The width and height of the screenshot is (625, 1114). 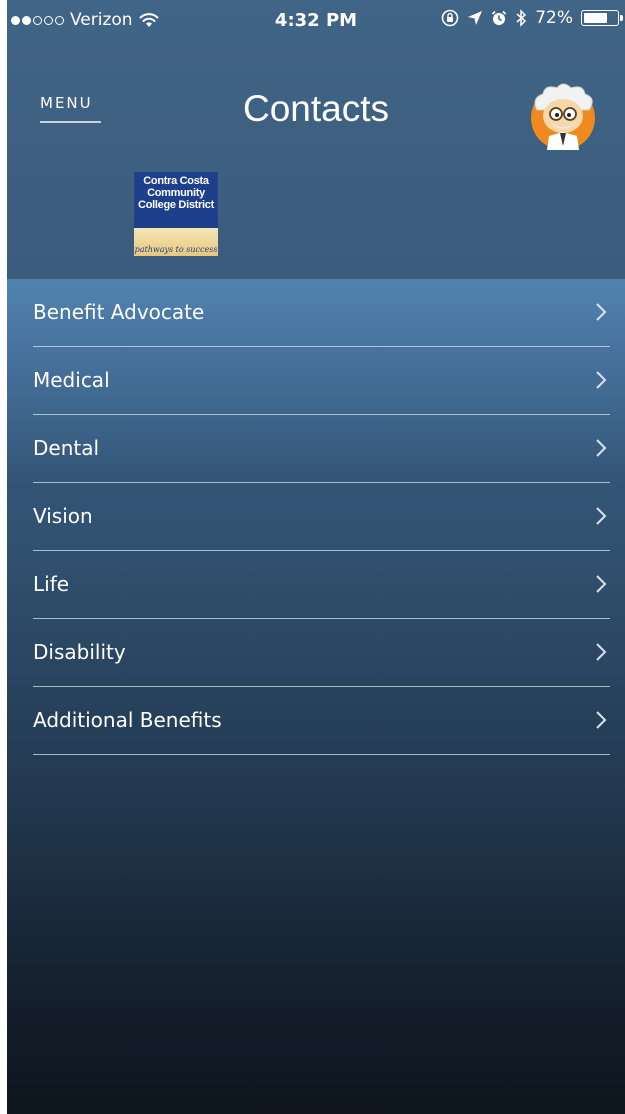 What do you see at coordinates (66, 448) in the screenshot?
I see `list-item-label: Dental` at bounding box center [66, 448].